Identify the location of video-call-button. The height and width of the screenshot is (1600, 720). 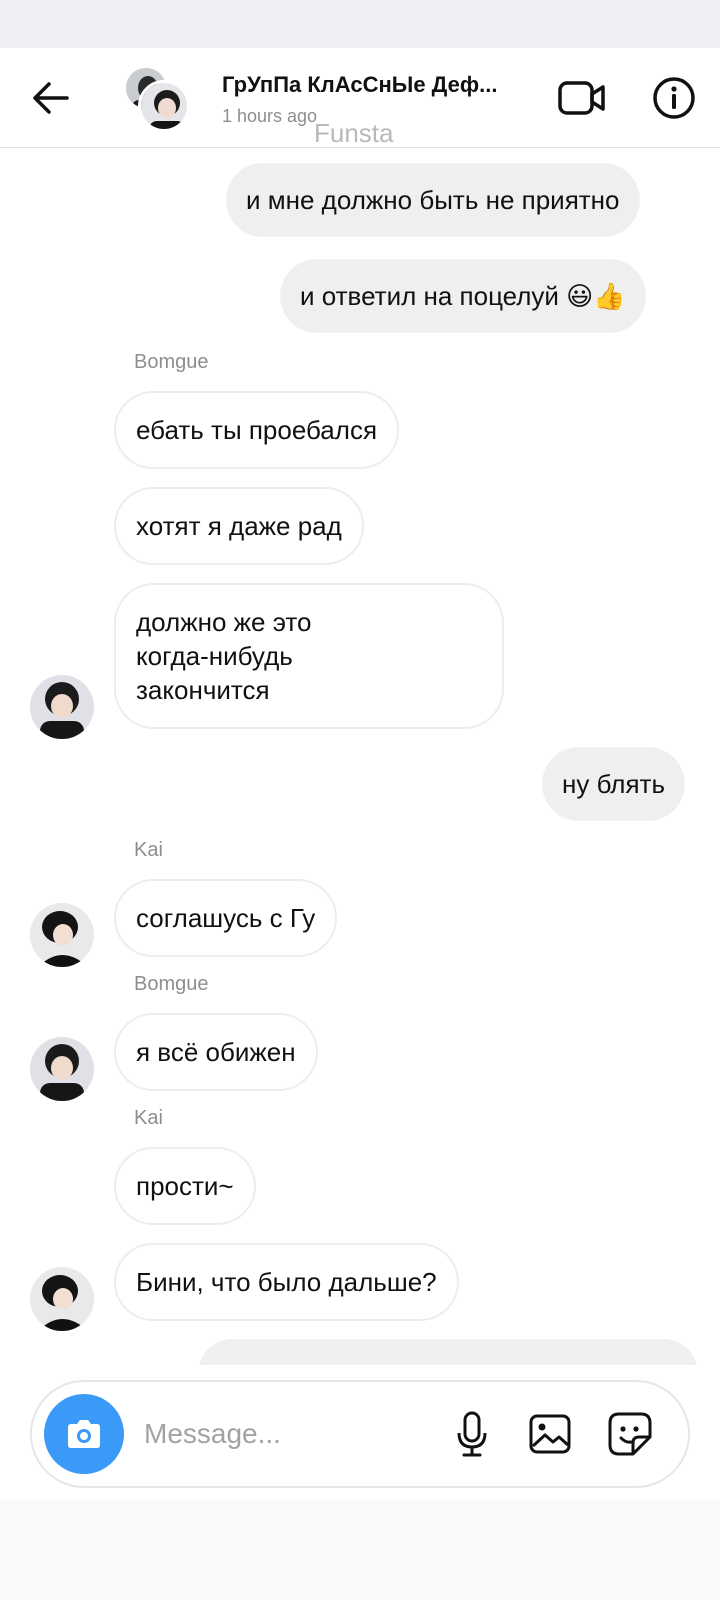
(582, 98).